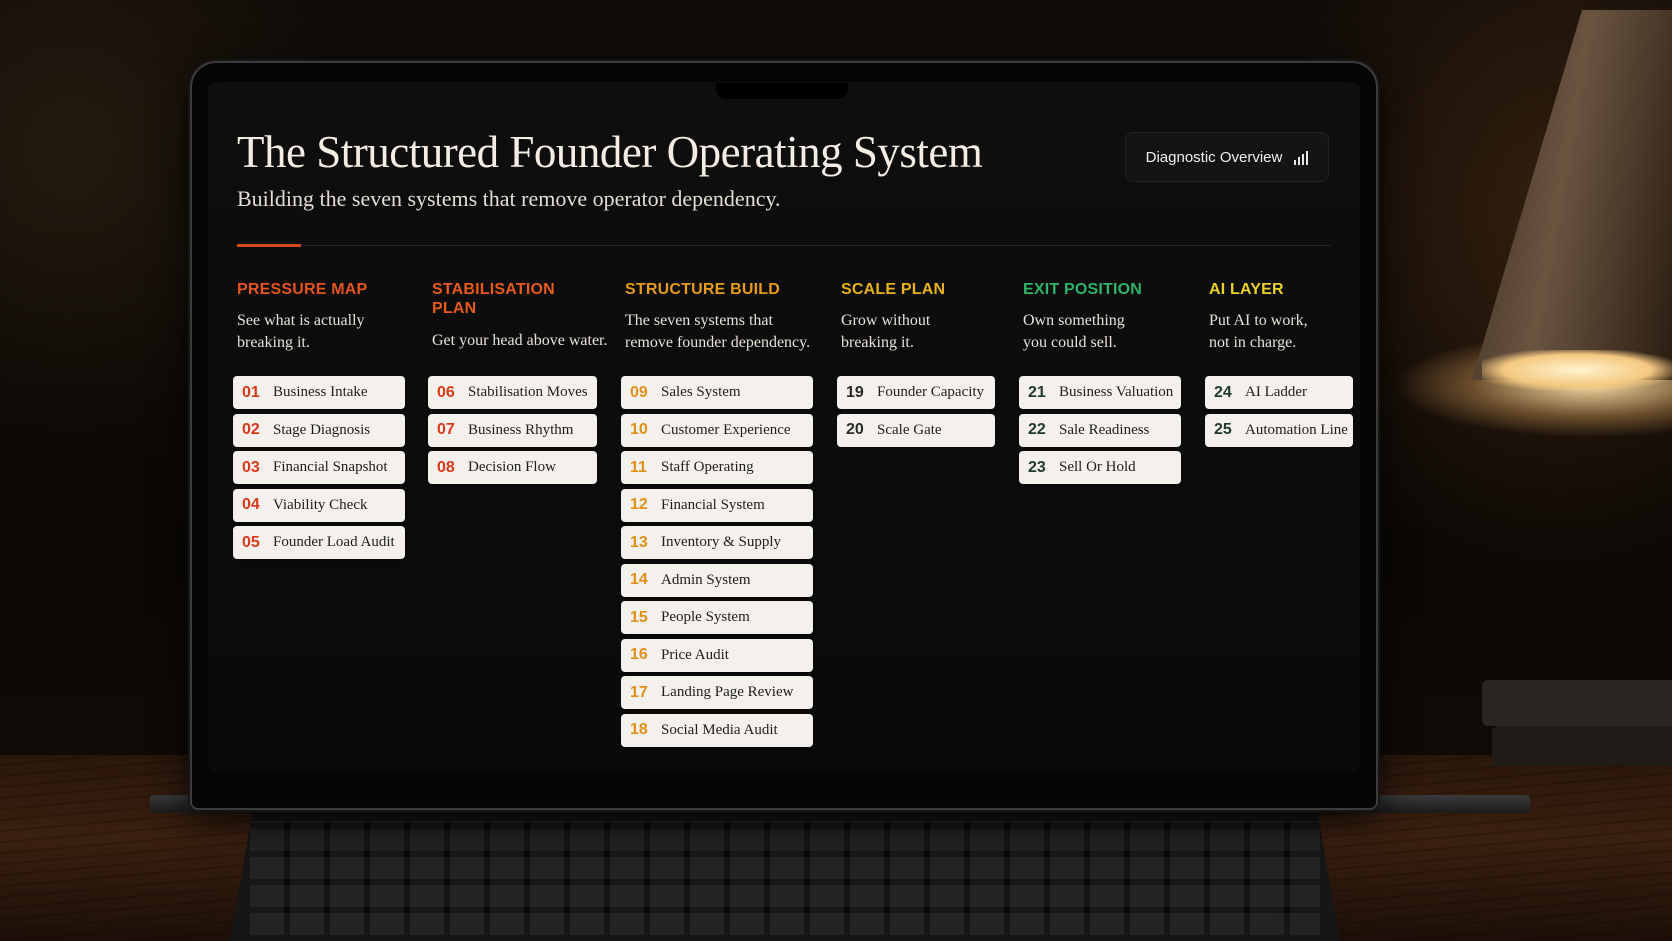 The image size is (1672, 941). What do you see at coordinates (302, 289) in the screenshot?
I see `column-heading: PRESSURE MAP` at bounding box center [302, 289].